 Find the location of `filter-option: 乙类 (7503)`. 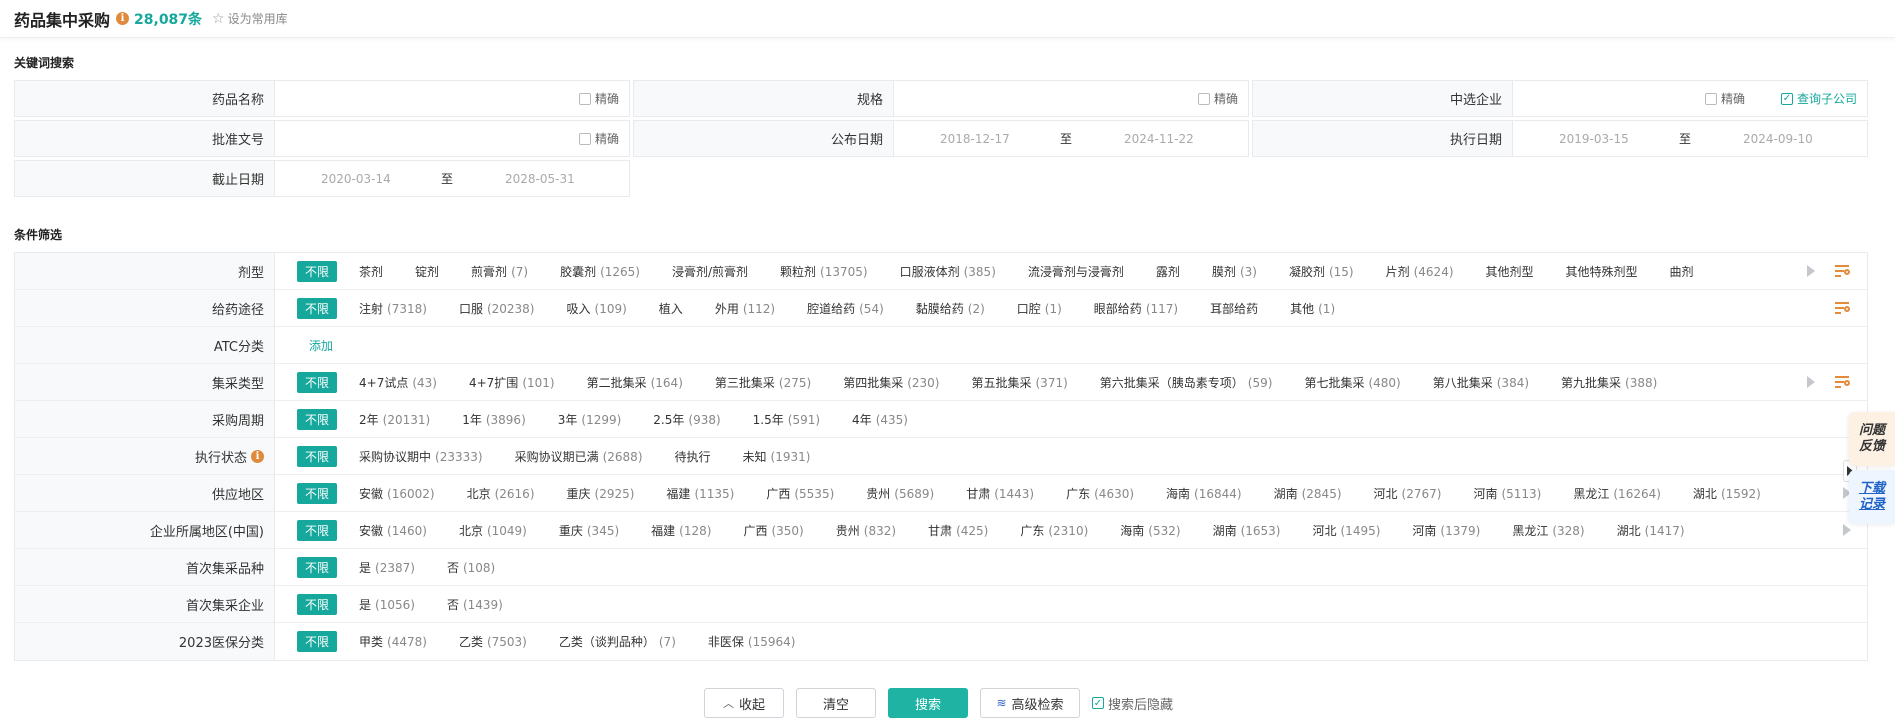

filter-option: 乙类 (7503) is located at coordinates (493, 641).